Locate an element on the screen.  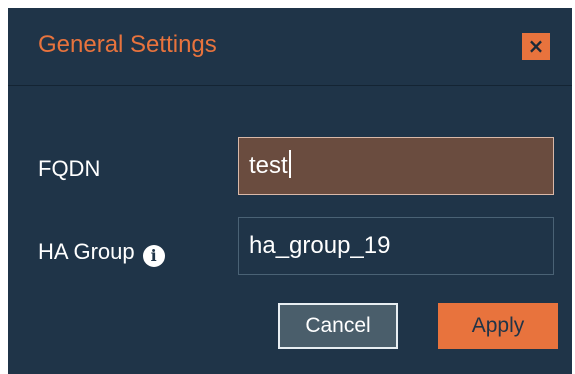
cancel-button: Cancel is located at coordinates (338, 326).